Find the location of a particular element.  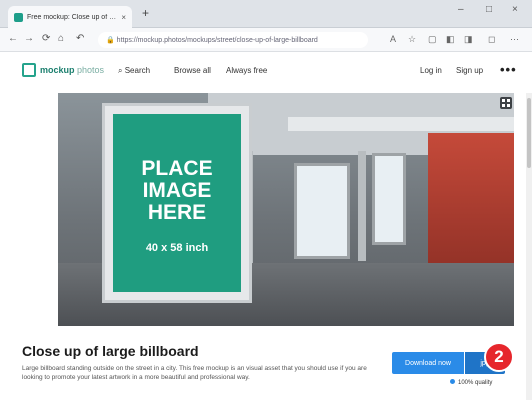

quality-indicator: 100% quality is located at coordinates (471, 382).